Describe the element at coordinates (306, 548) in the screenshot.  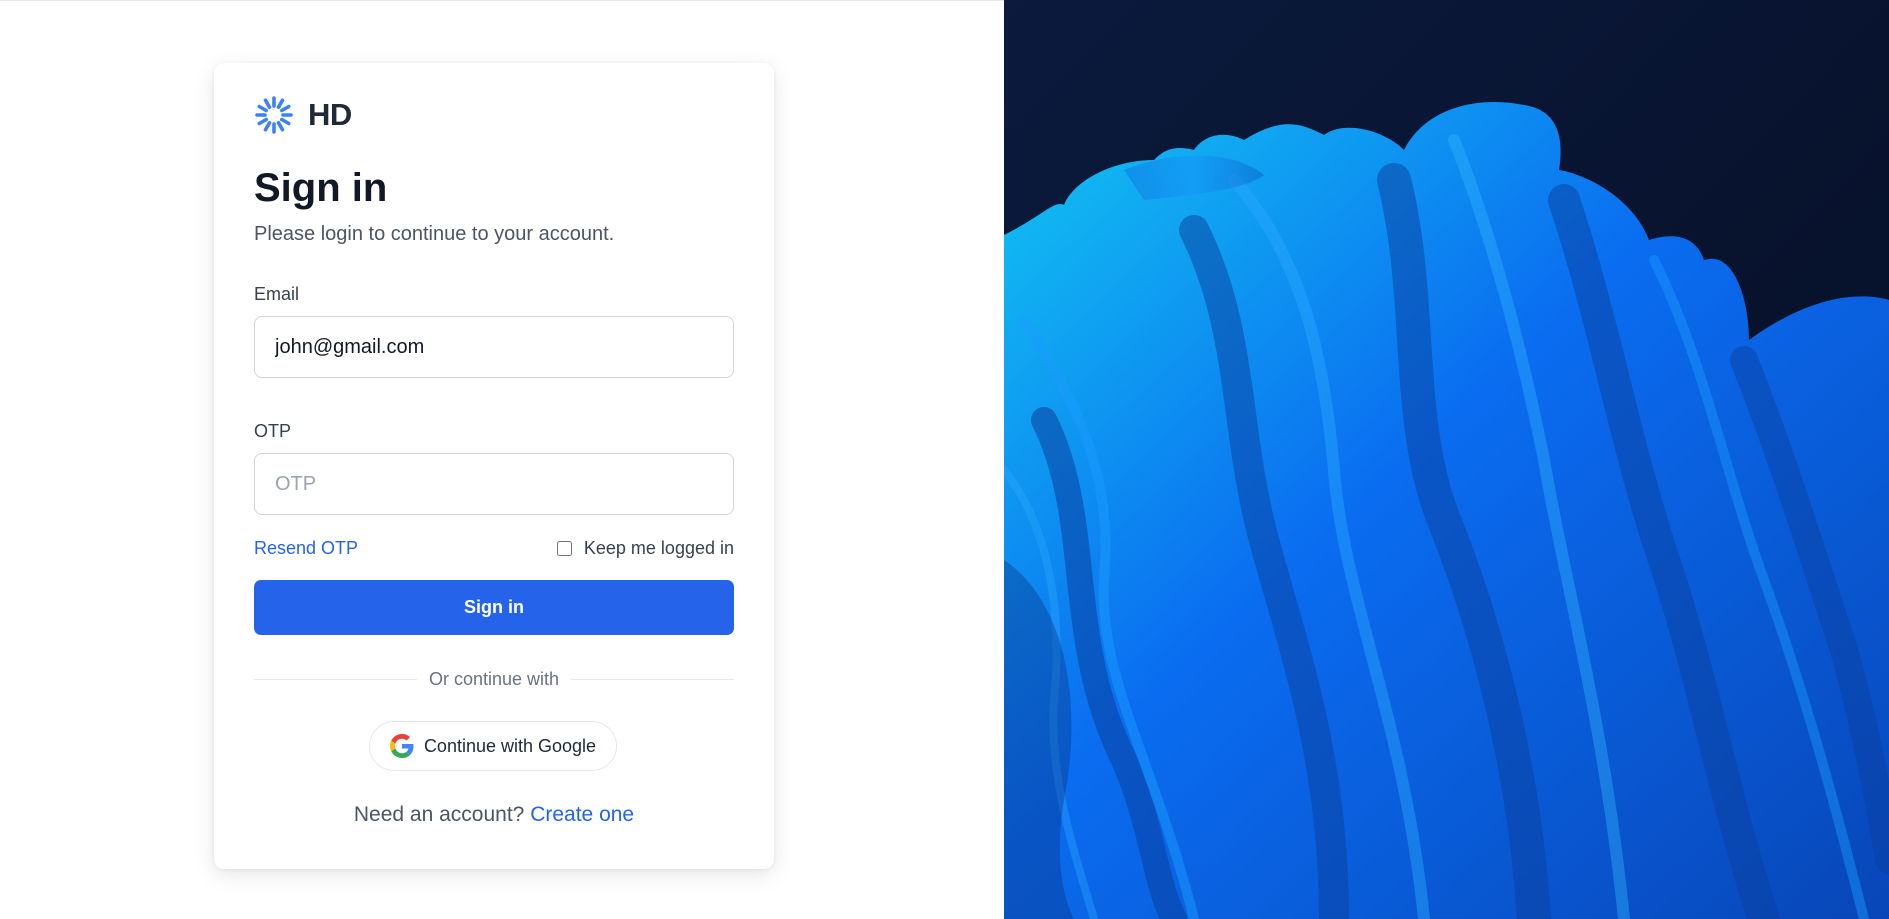
I see `resend-otp-link: Resend OTP` at that location.